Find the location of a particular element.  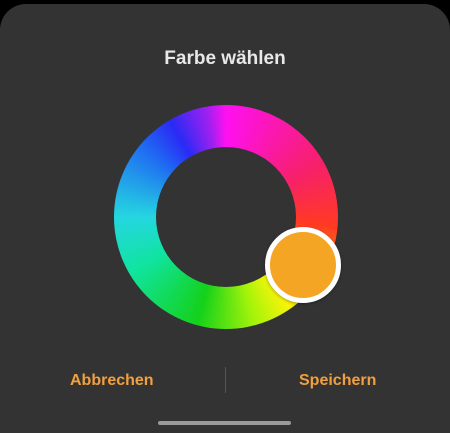

cancel-button: Abbrechen is located at coordinates (112, 381).